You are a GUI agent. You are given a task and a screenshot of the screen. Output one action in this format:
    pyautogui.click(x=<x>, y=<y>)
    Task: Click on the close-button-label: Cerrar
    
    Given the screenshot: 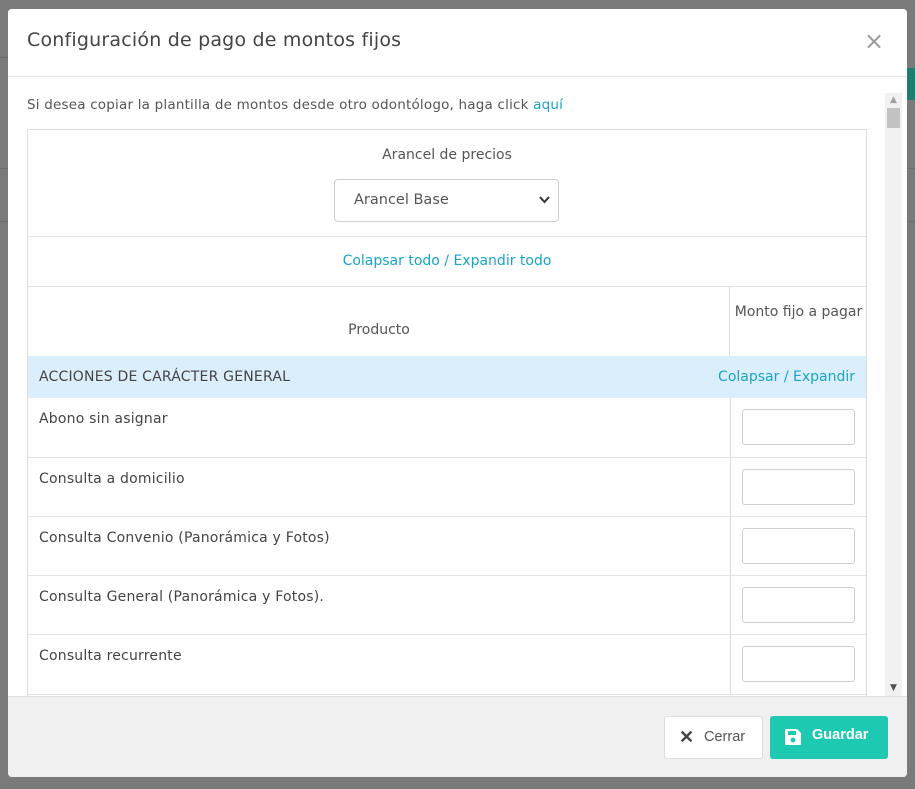 What is the action you would take?
    pyautogui.click(x=725, y=737)
    